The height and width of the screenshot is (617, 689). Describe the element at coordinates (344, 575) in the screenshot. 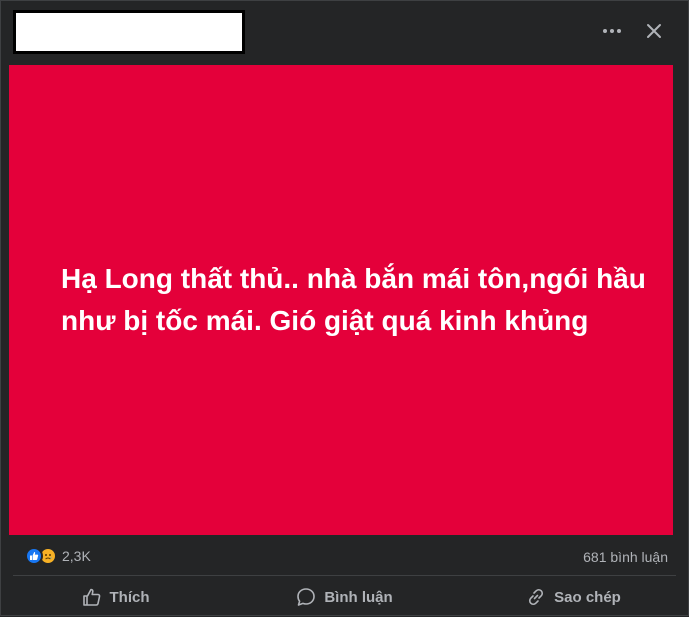

I see `actions-divider` at that location.